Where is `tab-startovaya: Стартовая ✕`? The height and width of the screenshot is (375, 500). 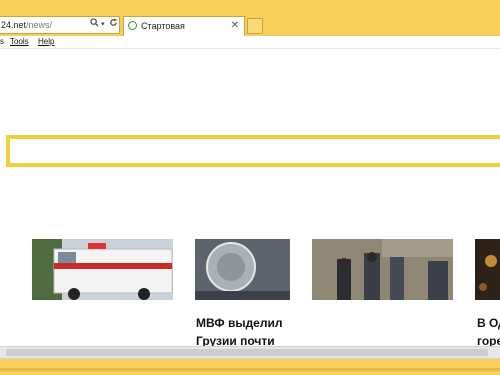
tab-startovaya: Стартовая ✕ is located at coordinates (184, 26).